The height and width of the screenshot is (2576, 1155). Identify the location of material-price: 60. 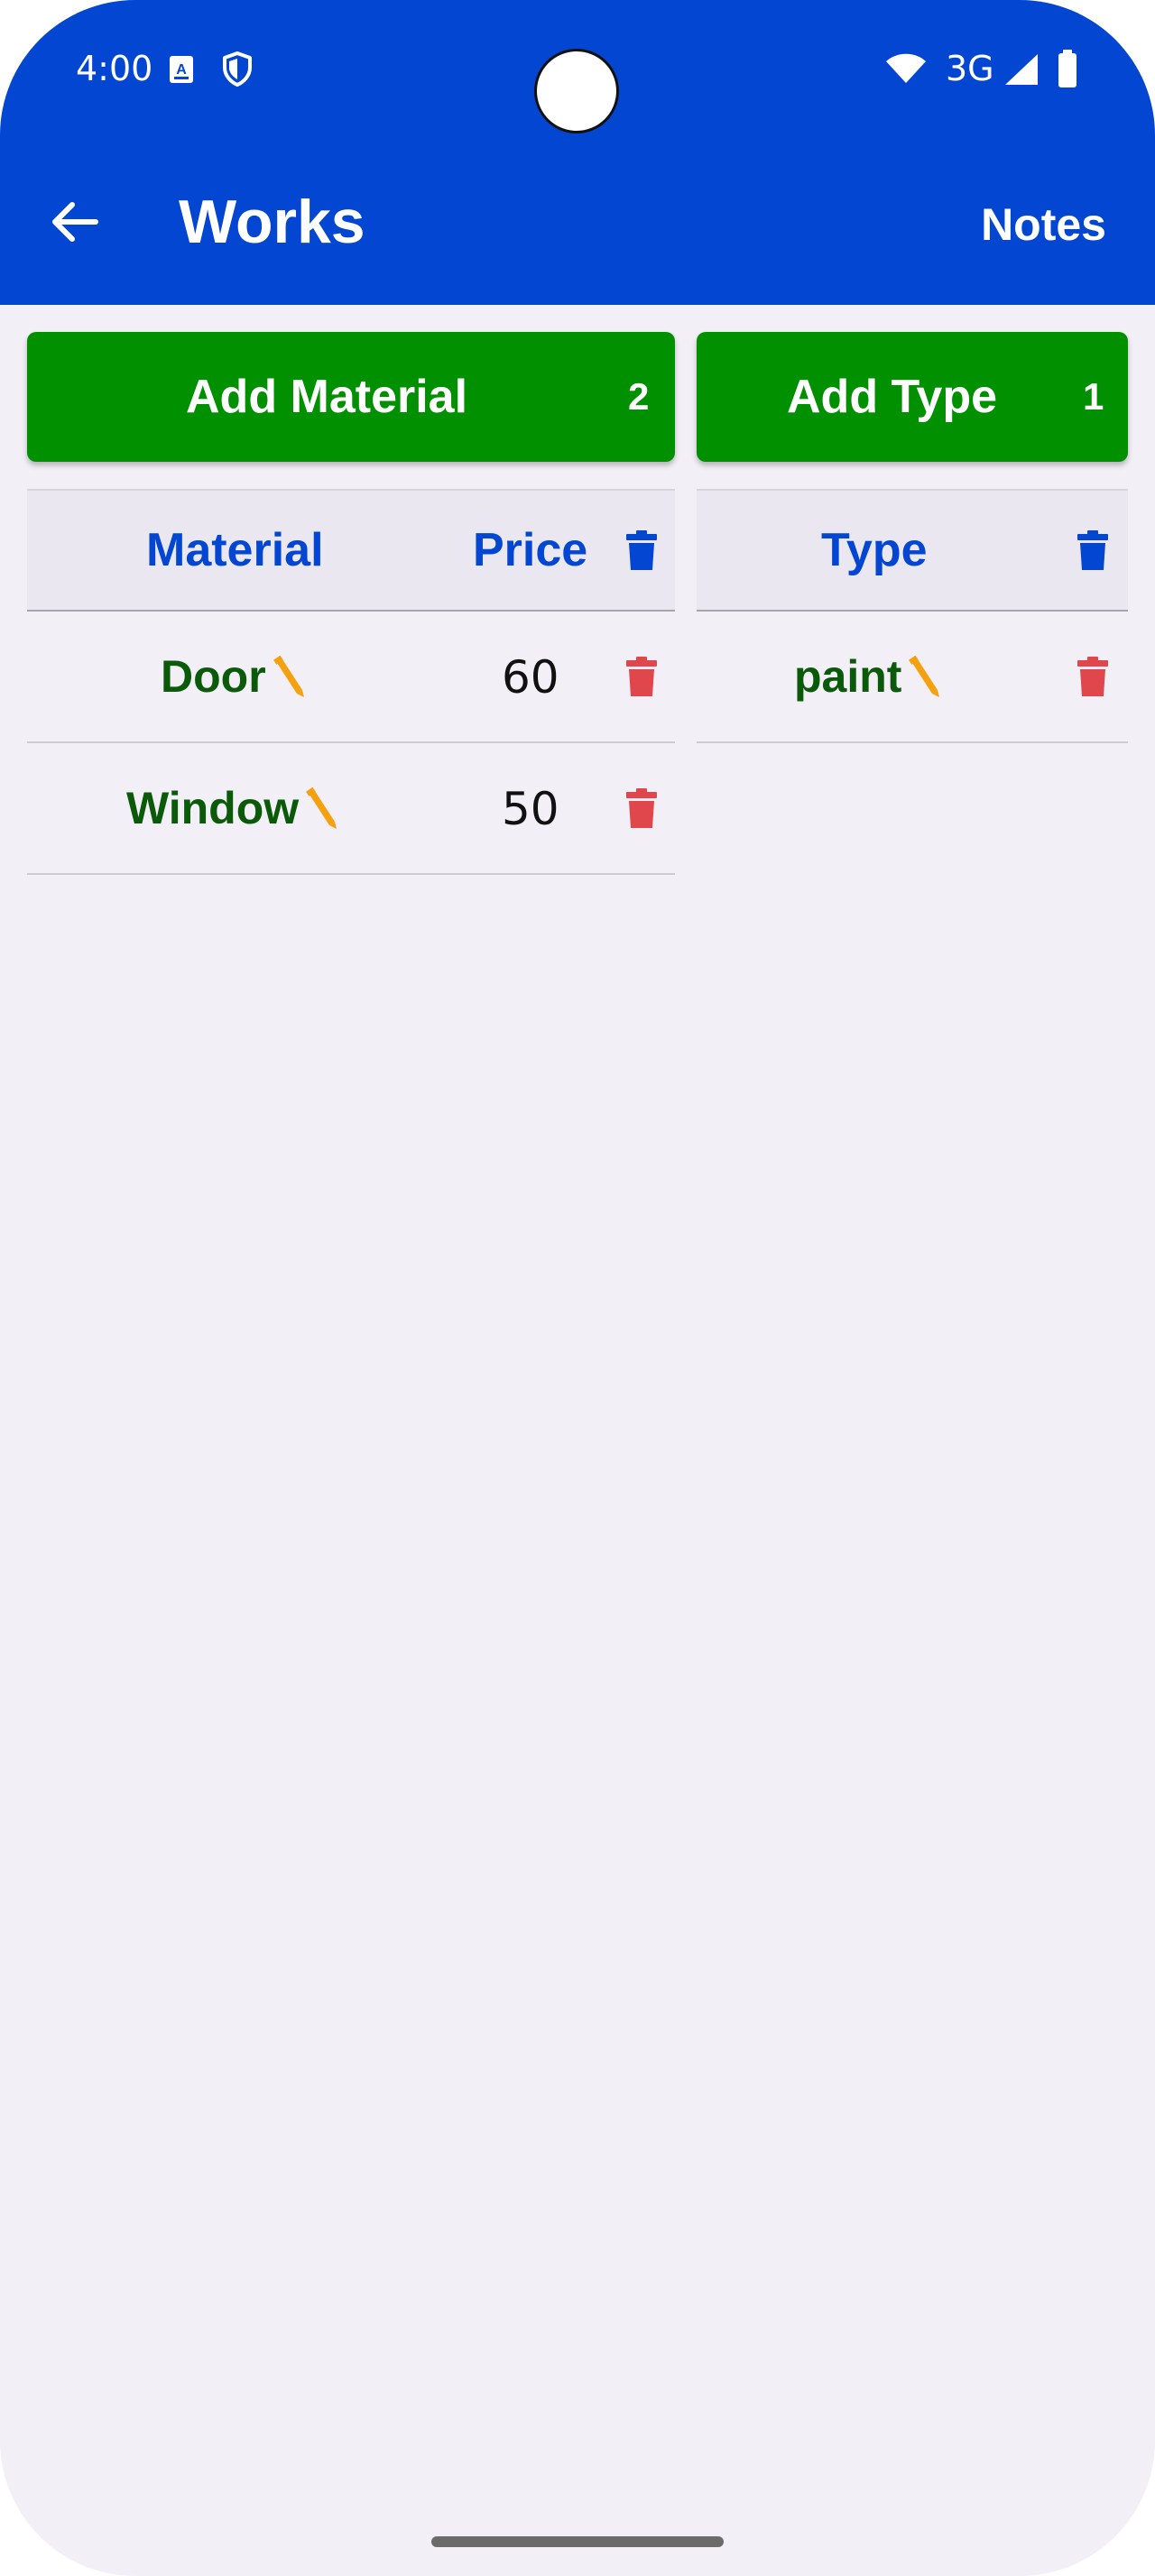
(530, 677).